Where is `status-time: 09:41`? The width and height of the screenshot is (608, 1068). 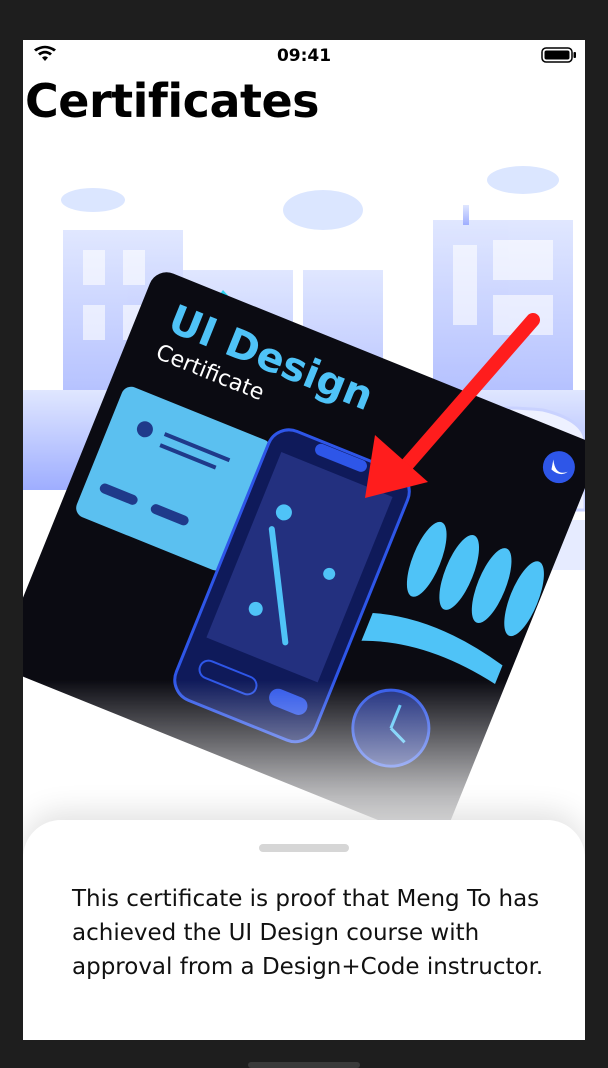 status-time: 09:41 is located at coordinates (304, 56).